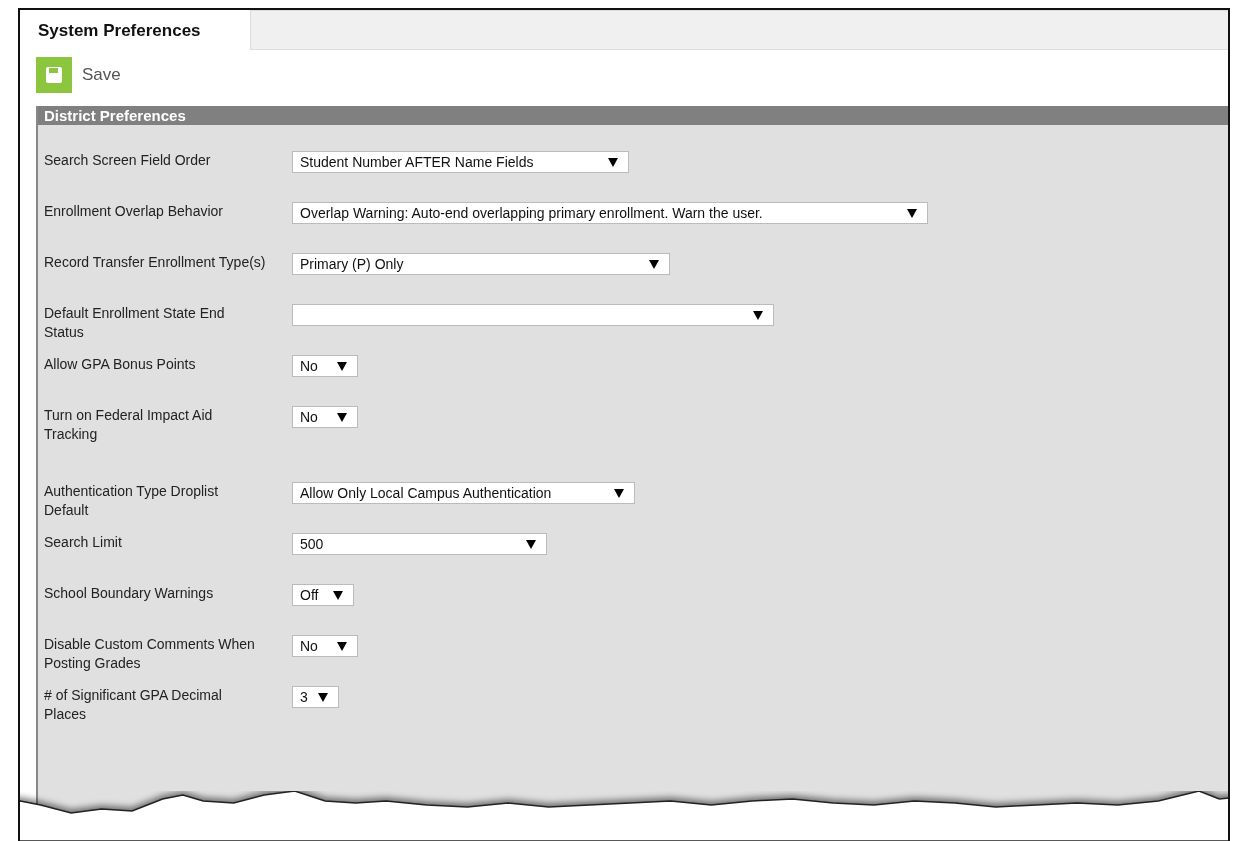  Describe the element at coordinates (120, 364) in the screenshot. I see `field-label: Allow GPA Bonus Points` at that location.